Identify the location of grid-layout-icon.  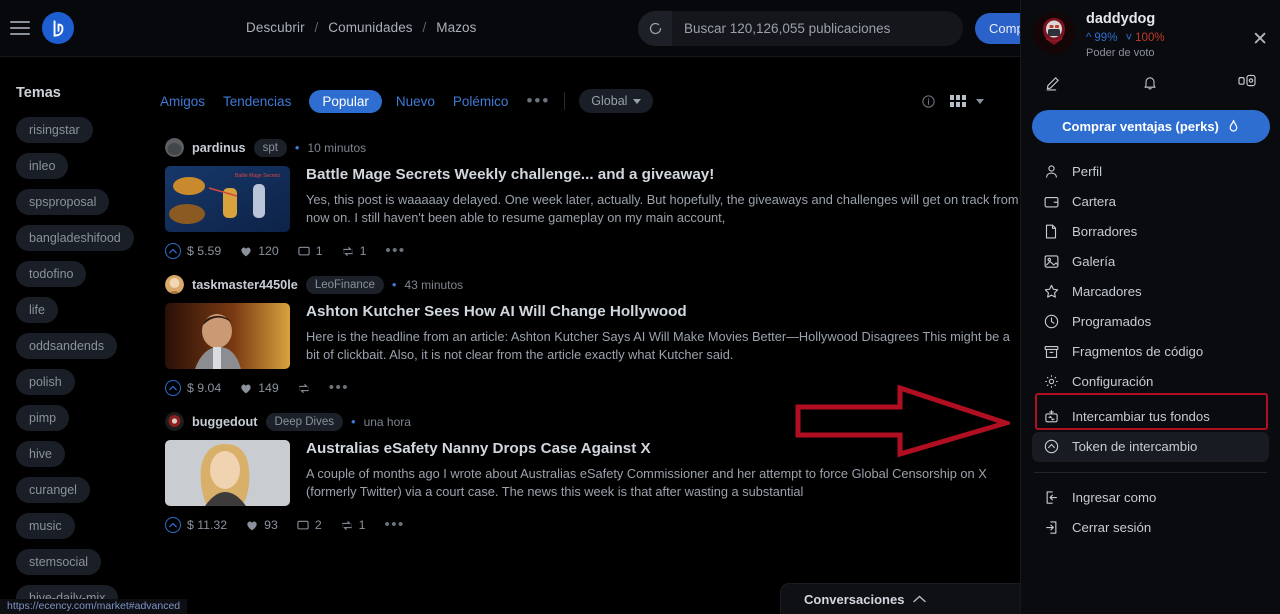
(967, 101).